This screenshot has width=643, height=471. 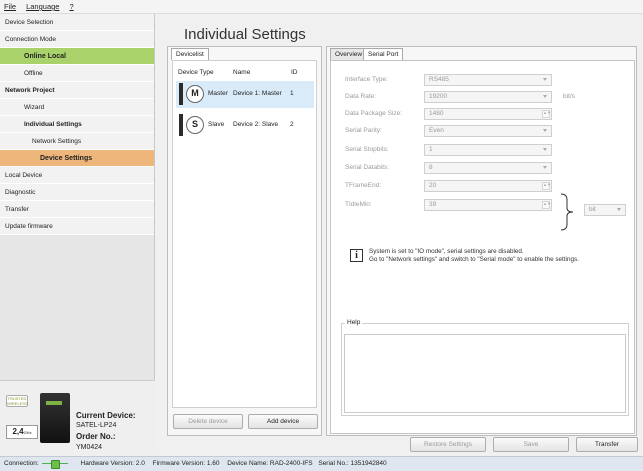 I want to click on device-name: Device Name: RAD-2400-IFS, so click(x=270, y=463).